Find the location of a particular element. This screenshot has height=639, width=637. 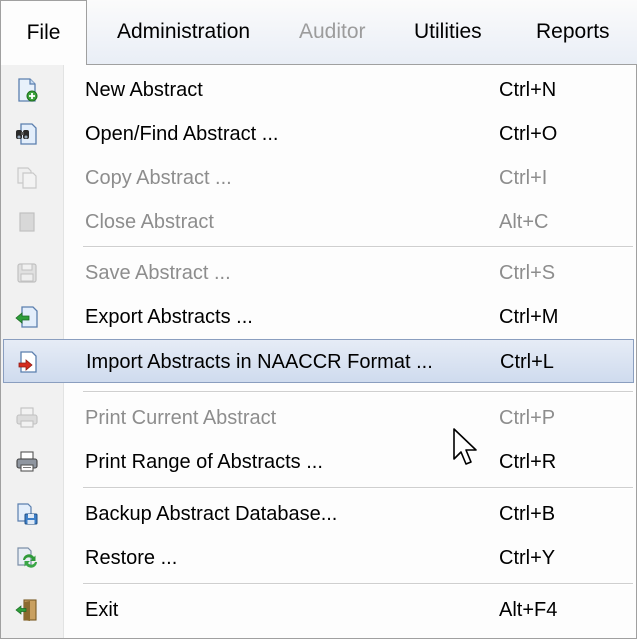

menu-item-shortcut: Alt+C is located at coordinates (524, 222).